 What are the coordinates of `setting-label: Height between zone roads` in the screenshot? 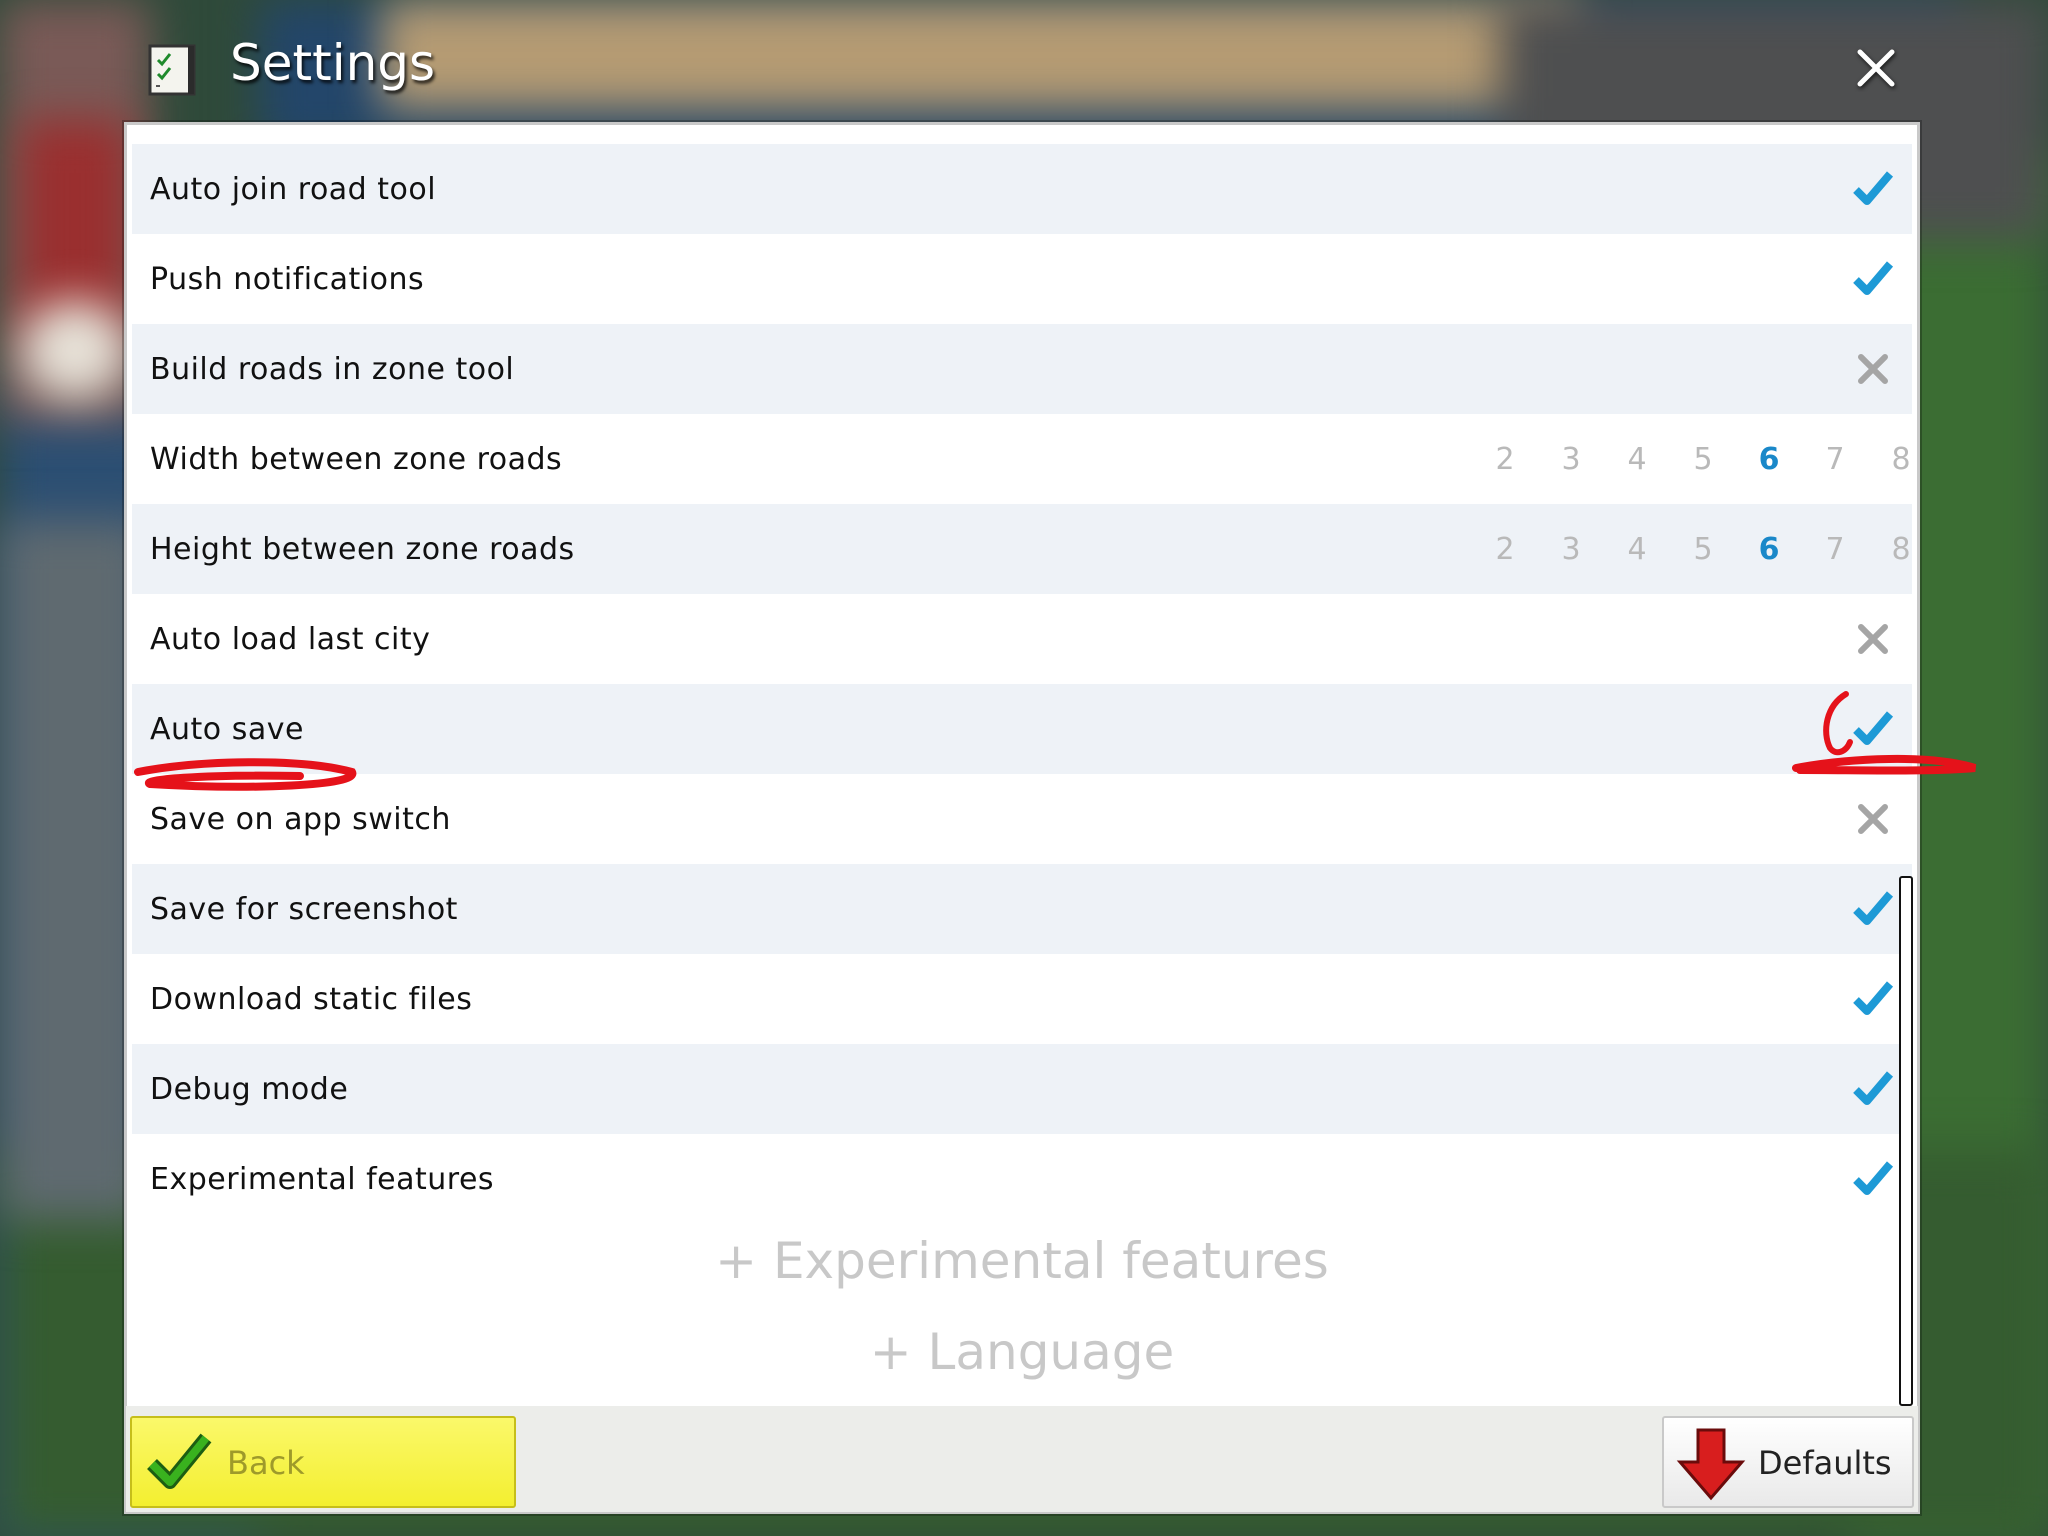 It's located at (362, 549).